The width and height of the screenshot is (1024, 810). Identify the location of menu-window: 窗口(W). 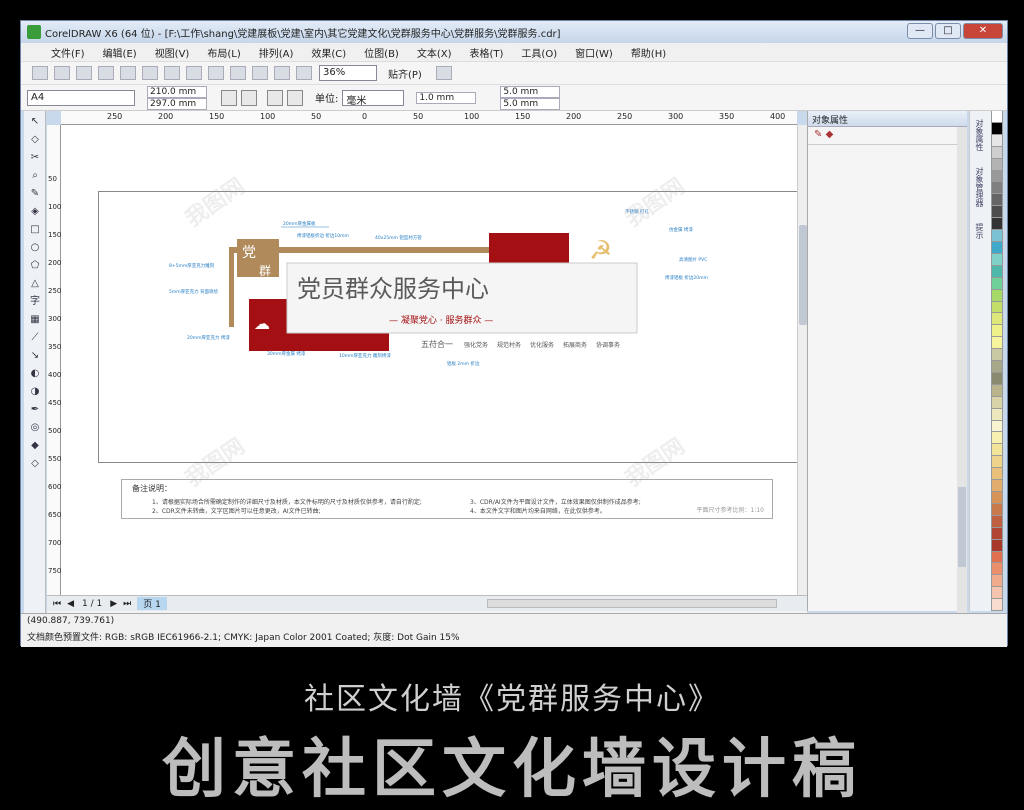
(594, 52).